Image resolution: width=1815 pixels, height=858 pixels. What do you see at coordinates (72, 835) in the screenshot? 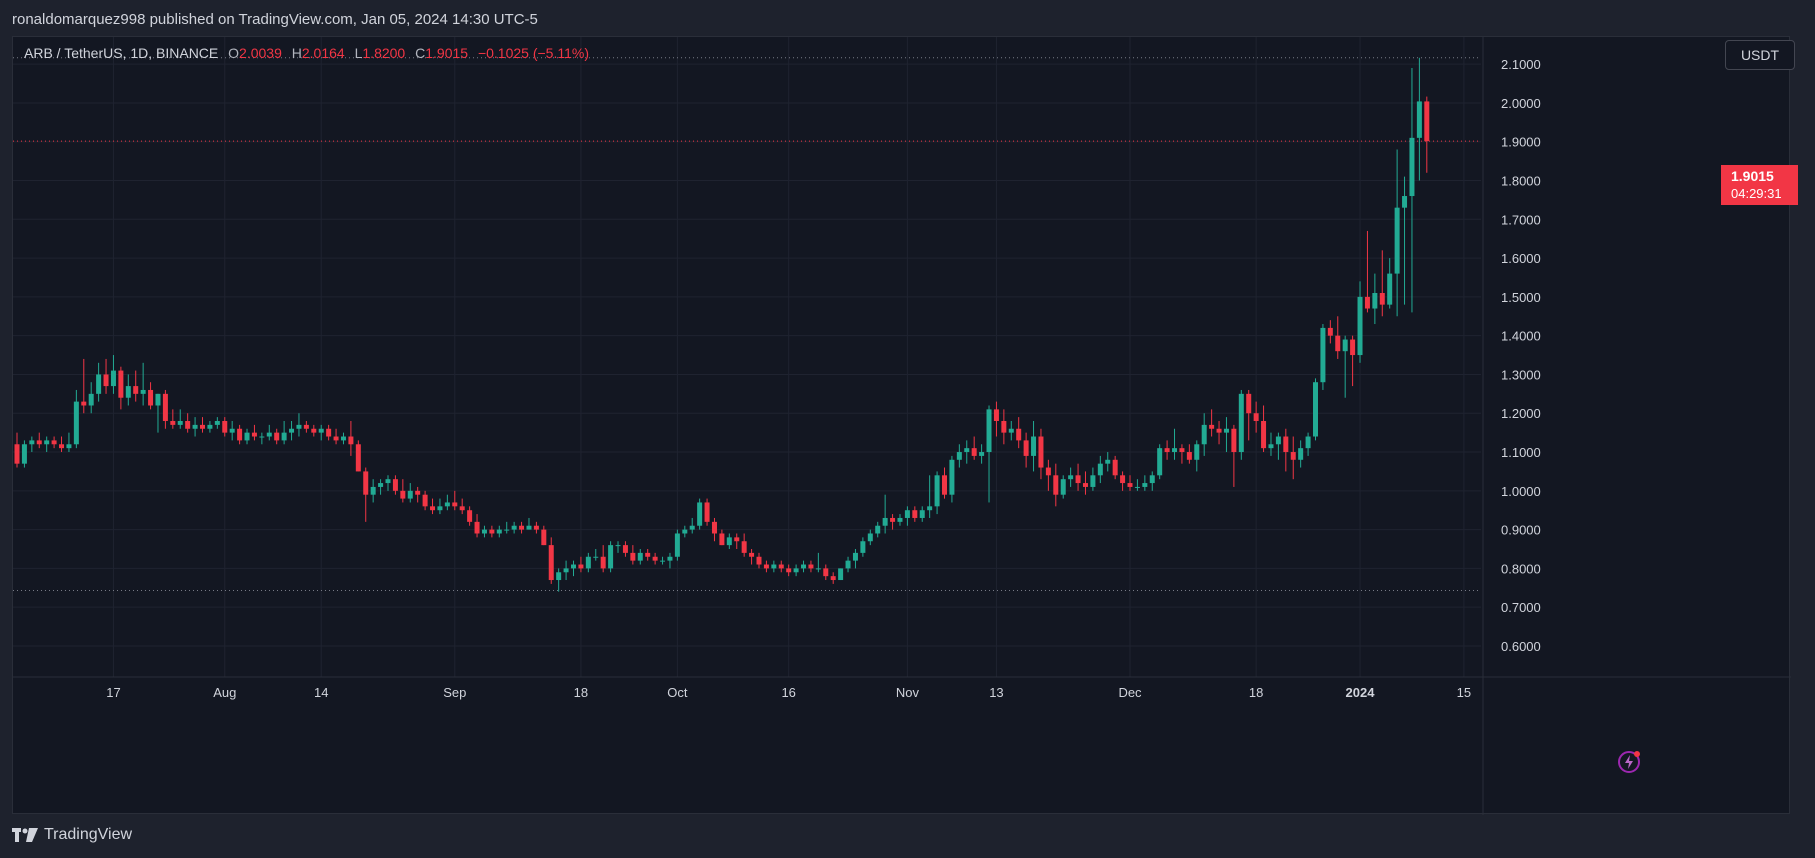
I see `tradingview-footer: TradingView` at bounding box center [72, 835].